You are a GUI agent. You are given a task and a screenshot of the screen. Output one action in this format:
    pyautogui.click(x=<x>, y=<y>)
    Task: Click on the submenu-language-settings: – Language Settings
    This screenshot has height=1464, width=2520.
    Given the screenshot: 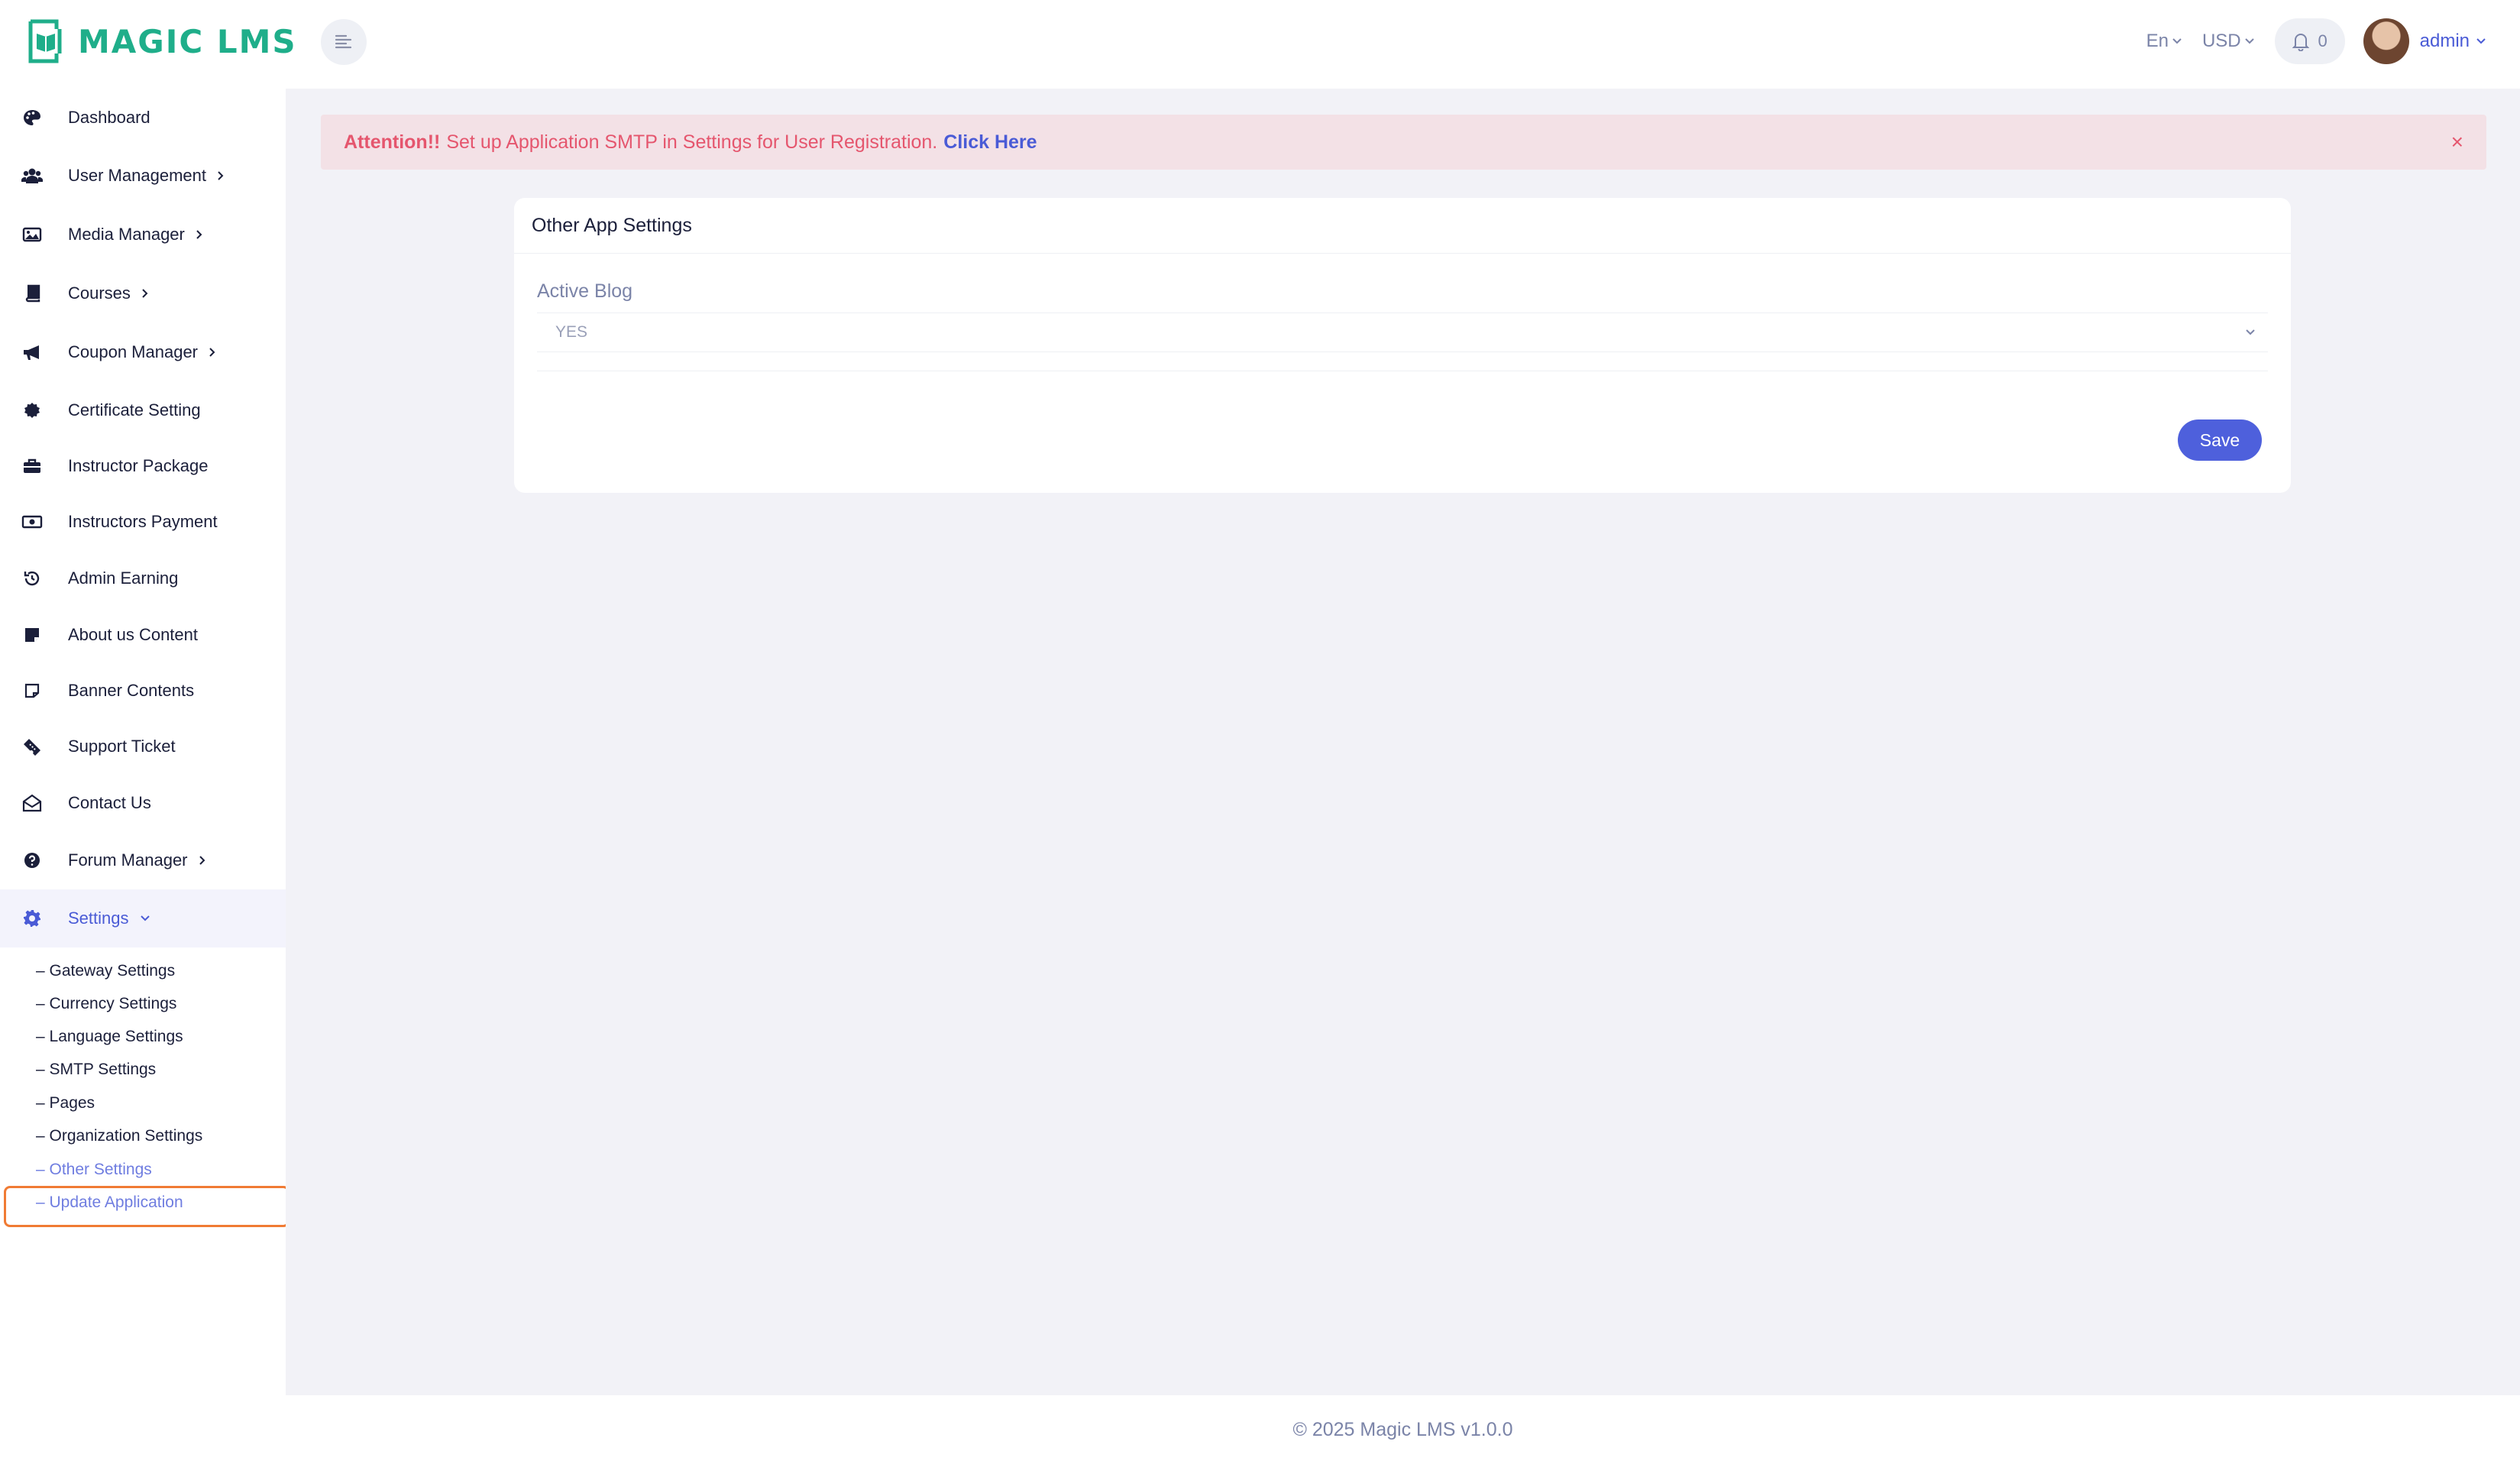 What is the action you would take?
    pyautogui.click(x=110, y=1037)
    